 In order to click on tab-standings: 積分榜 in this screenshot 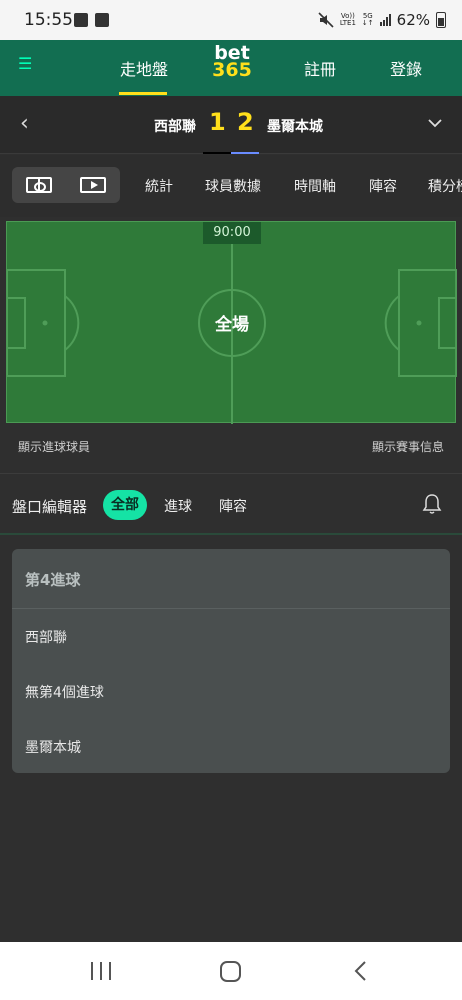, I will do `click(445, 186)`.